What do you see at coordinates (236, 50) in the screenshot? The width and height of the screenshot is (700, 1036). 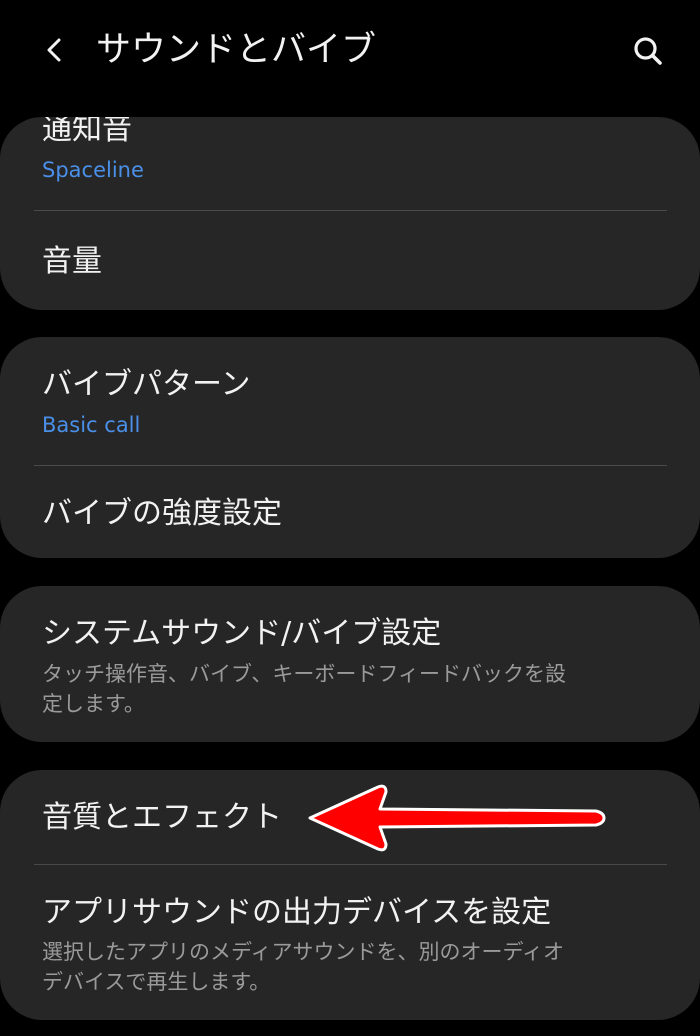 I see `page-title: サウンドとバイブ` at bounding box center [236, 50].